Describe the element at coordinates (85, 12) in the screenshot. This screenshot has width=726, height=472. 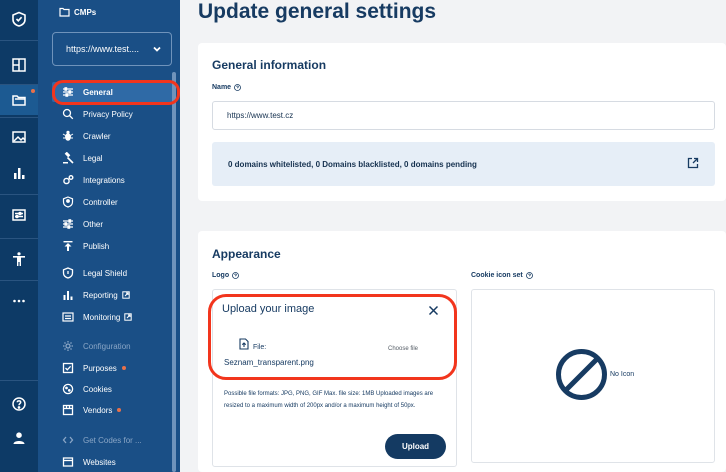
I see `section-title-label: CMPs` at that location.